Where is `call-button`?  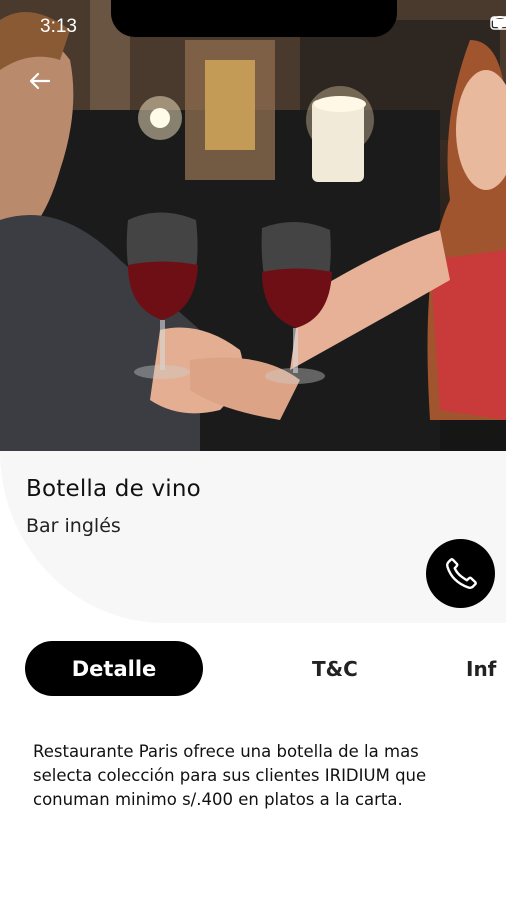 call-button is located at coordinates (460, 573).